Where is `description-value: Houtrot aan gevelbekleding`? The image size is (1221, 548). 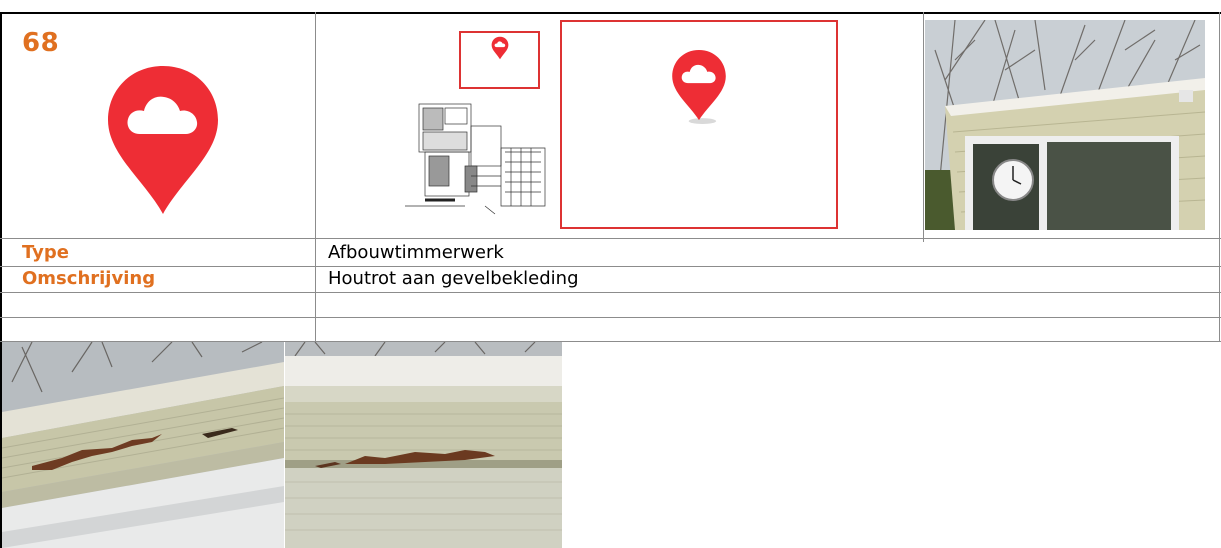
description-value: Houtrot aan gevelbekleding is located at coordinates (453, 278).